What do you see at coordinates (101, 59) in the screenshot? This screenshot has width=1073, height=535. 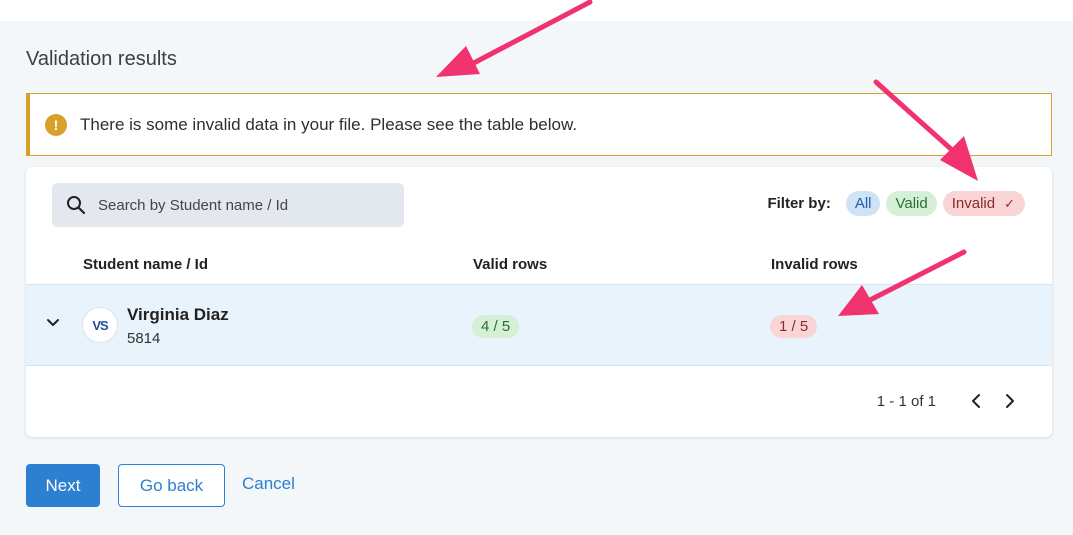 I see `page-title: Validation results` at bounding box center [101, 59].